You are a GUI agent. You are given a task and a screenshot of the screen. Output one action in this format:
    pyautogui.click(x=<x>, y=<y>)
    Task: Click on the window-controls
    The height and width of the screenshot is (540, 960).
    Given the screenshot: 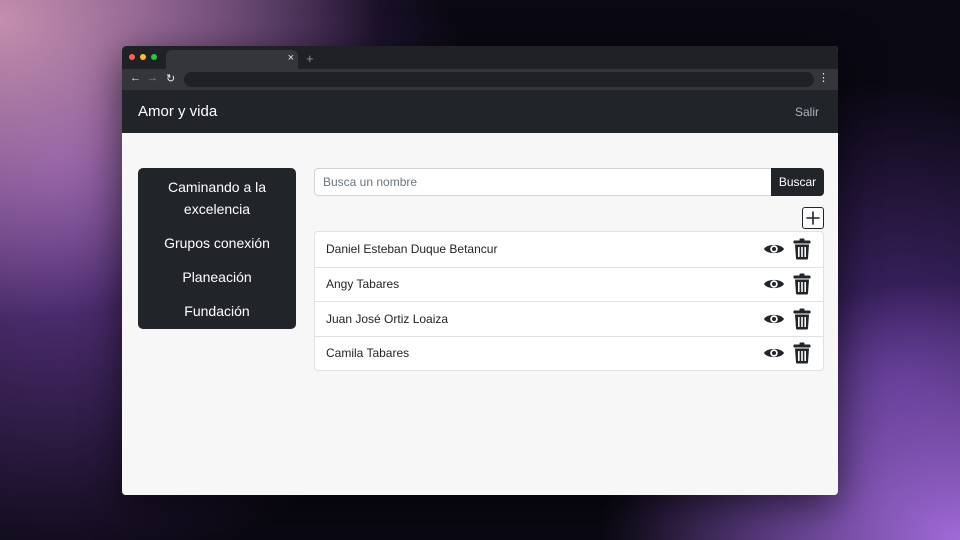 What is the action you would take?
    pyautogui.click(x=143, y=57)
    